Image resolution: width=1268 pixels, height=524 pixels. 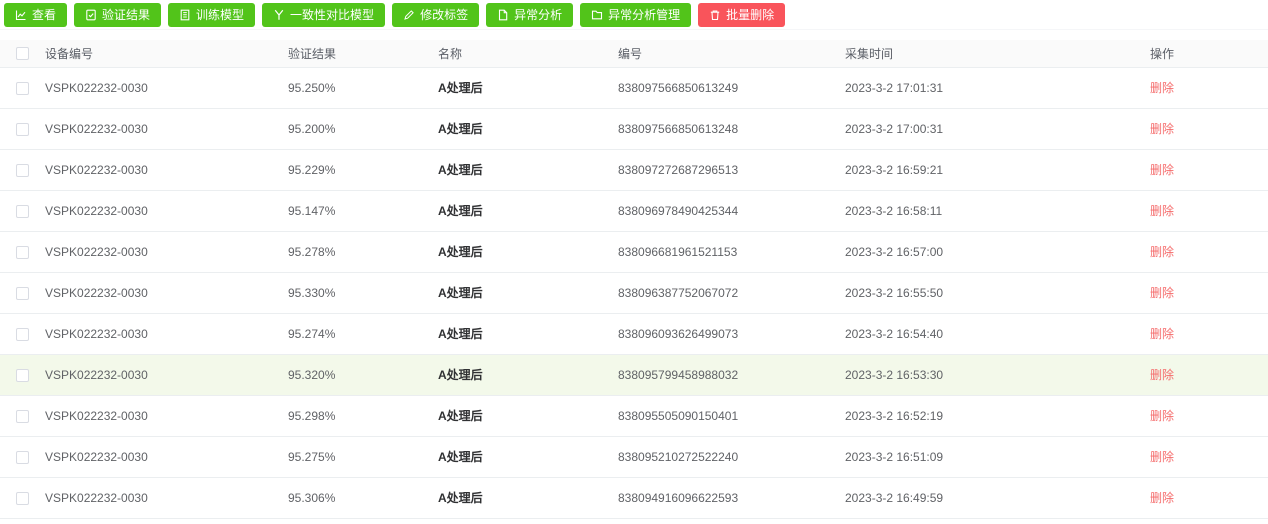 I want to click on branch-y-icon, so click(x=279, y=15).